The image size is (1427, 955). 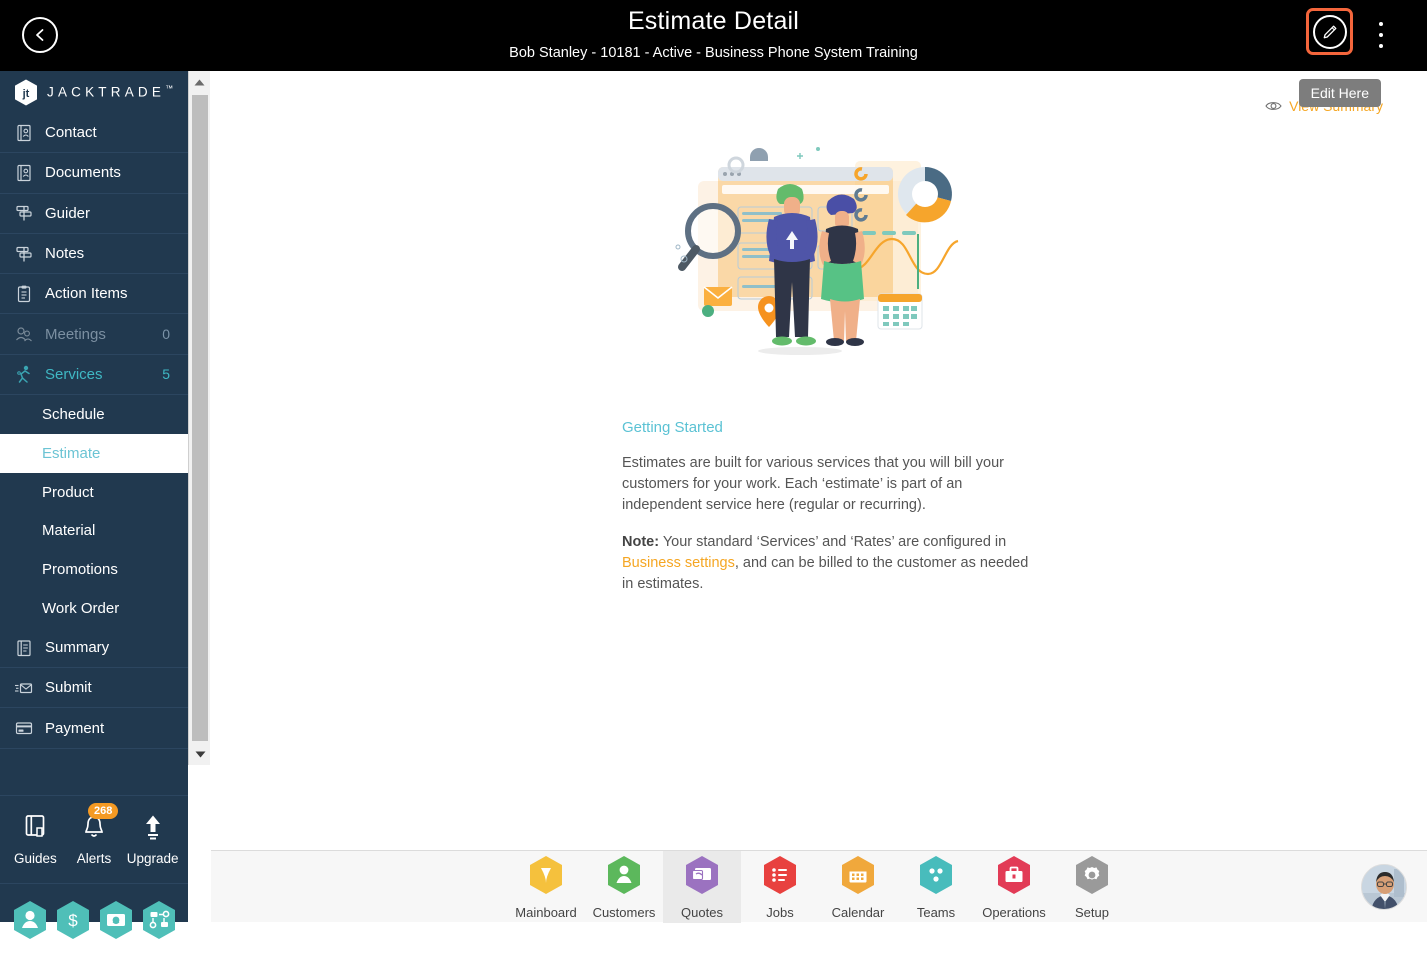 What do you see at coordinates (780, 877) in the screenshot?
I see `jobs-hex-icon` at bounding box center [780, 877].